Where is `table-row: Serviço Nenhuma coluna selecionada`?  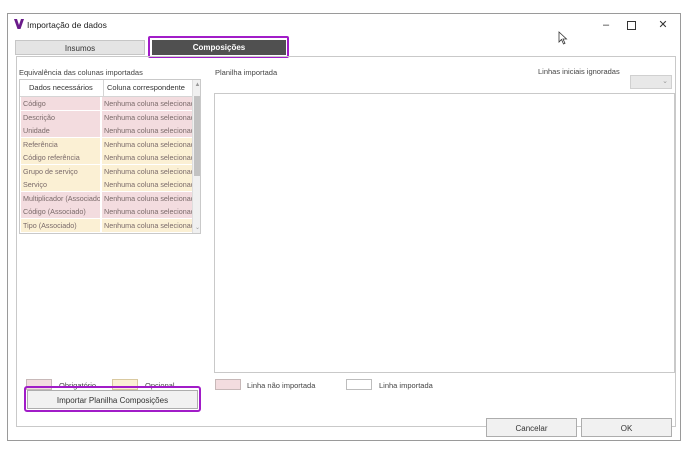
table-row: Serviço Nenhuma coluna selecionada is located at coordinates (106, 184).